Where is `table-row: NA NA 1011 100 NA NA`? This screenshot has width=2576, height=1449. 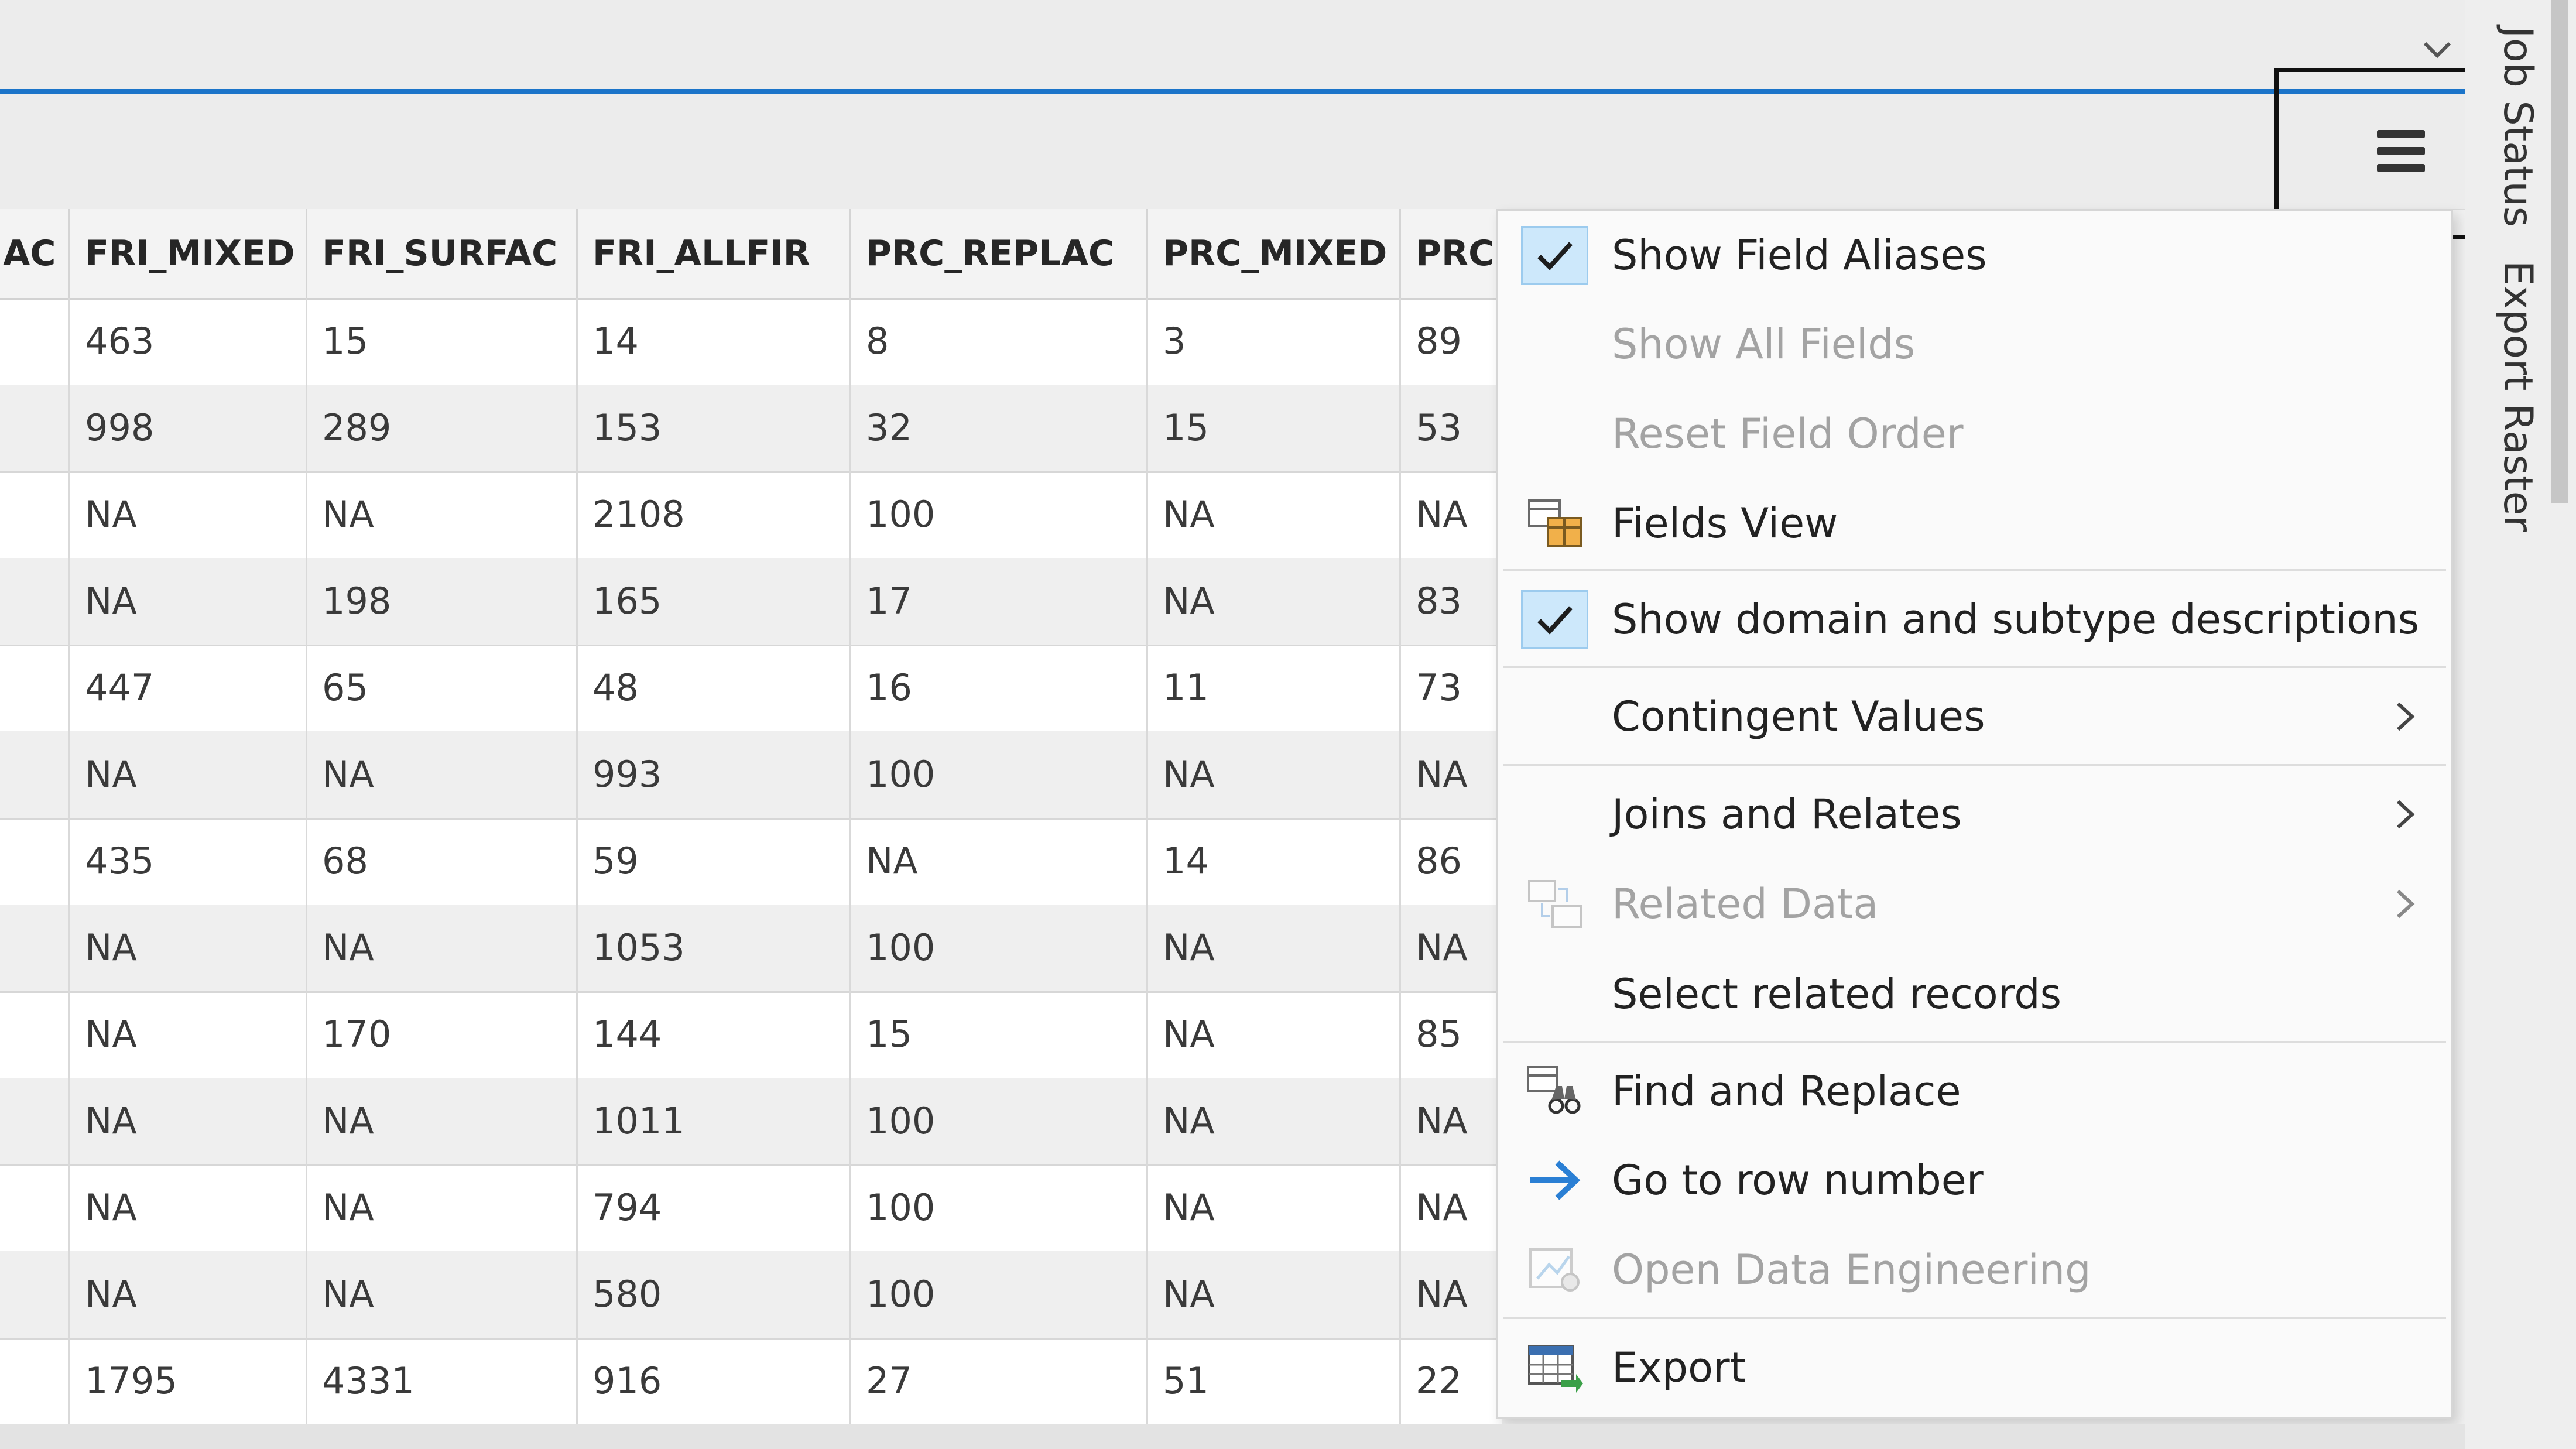
table-row: NA NA 1011 100 NA NA is located at coordinates (751, 1122).